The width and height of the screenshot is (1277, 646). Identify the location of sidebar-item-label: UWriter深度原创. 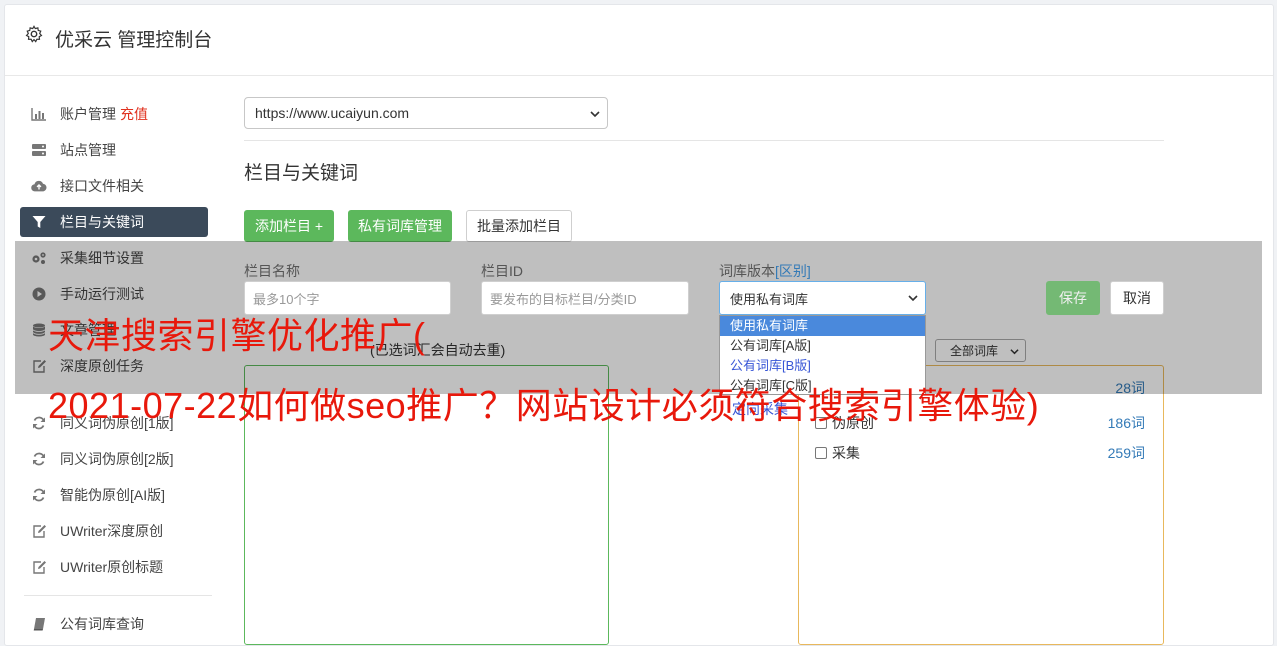
(112, 531).